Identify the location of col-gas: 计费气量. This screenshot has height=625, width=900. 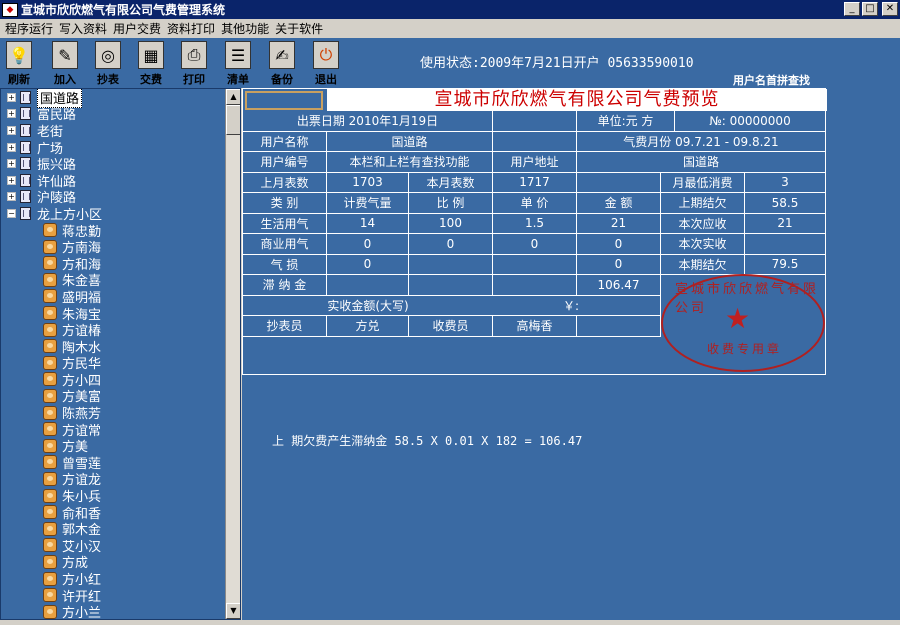
(368, 203).